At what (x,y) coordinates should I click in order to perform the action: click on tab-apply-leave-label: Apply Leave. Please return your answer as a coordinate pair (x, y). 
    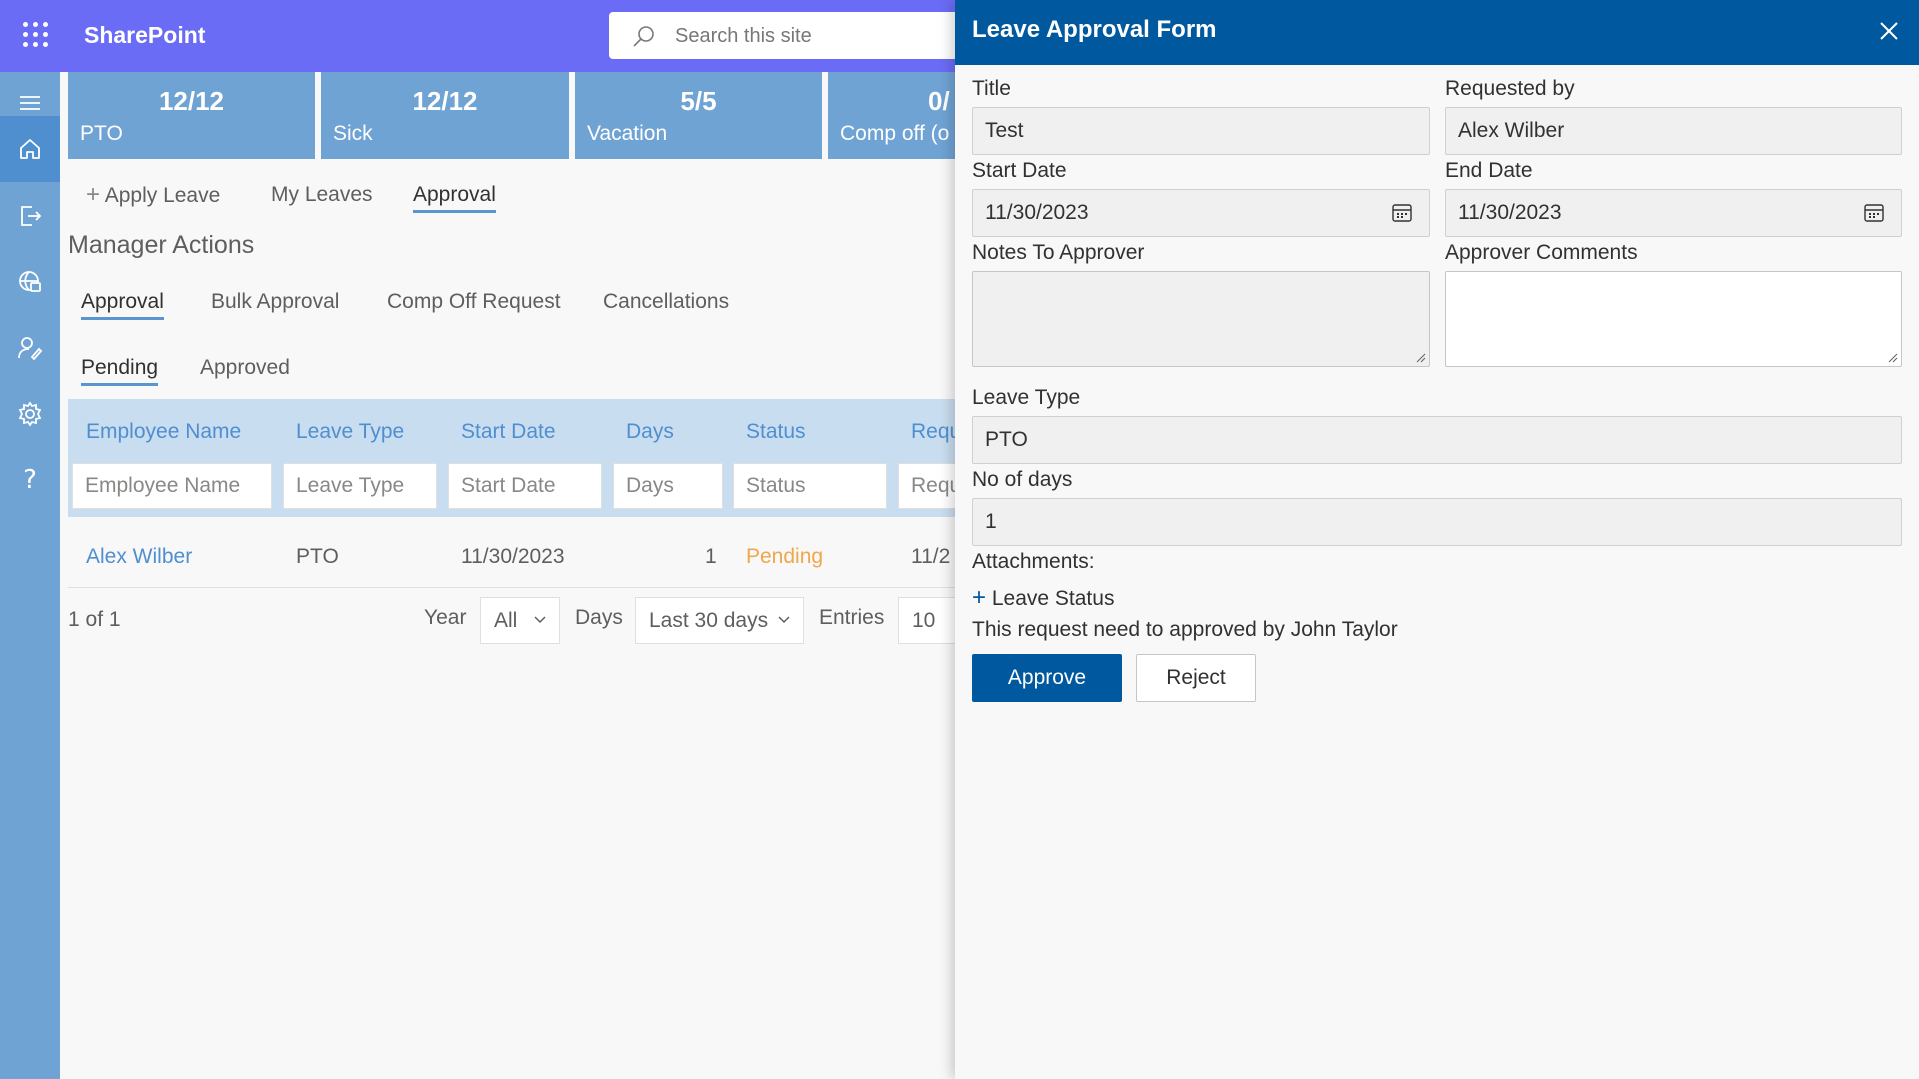
    Looking at the image, I should click on (162, 195).